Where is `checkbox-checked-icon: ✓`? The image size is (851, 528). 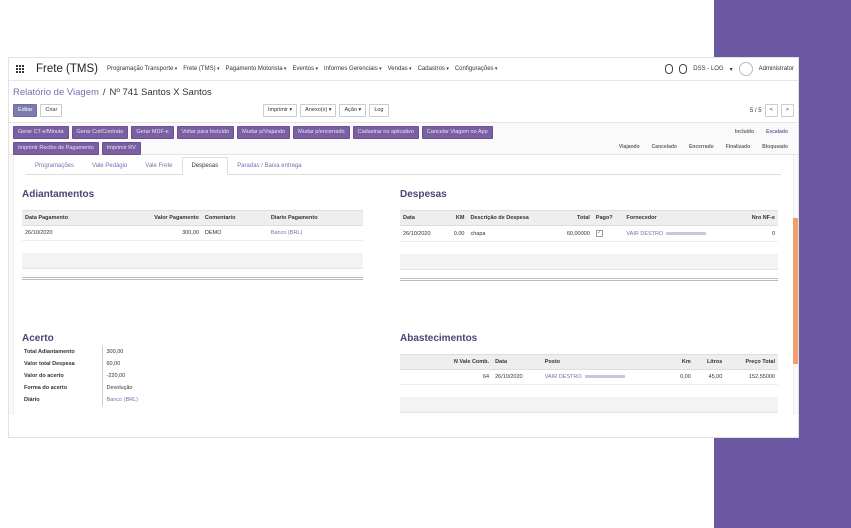
checkbox-checked-icon: ✓ is located at coordinates (599, 233).